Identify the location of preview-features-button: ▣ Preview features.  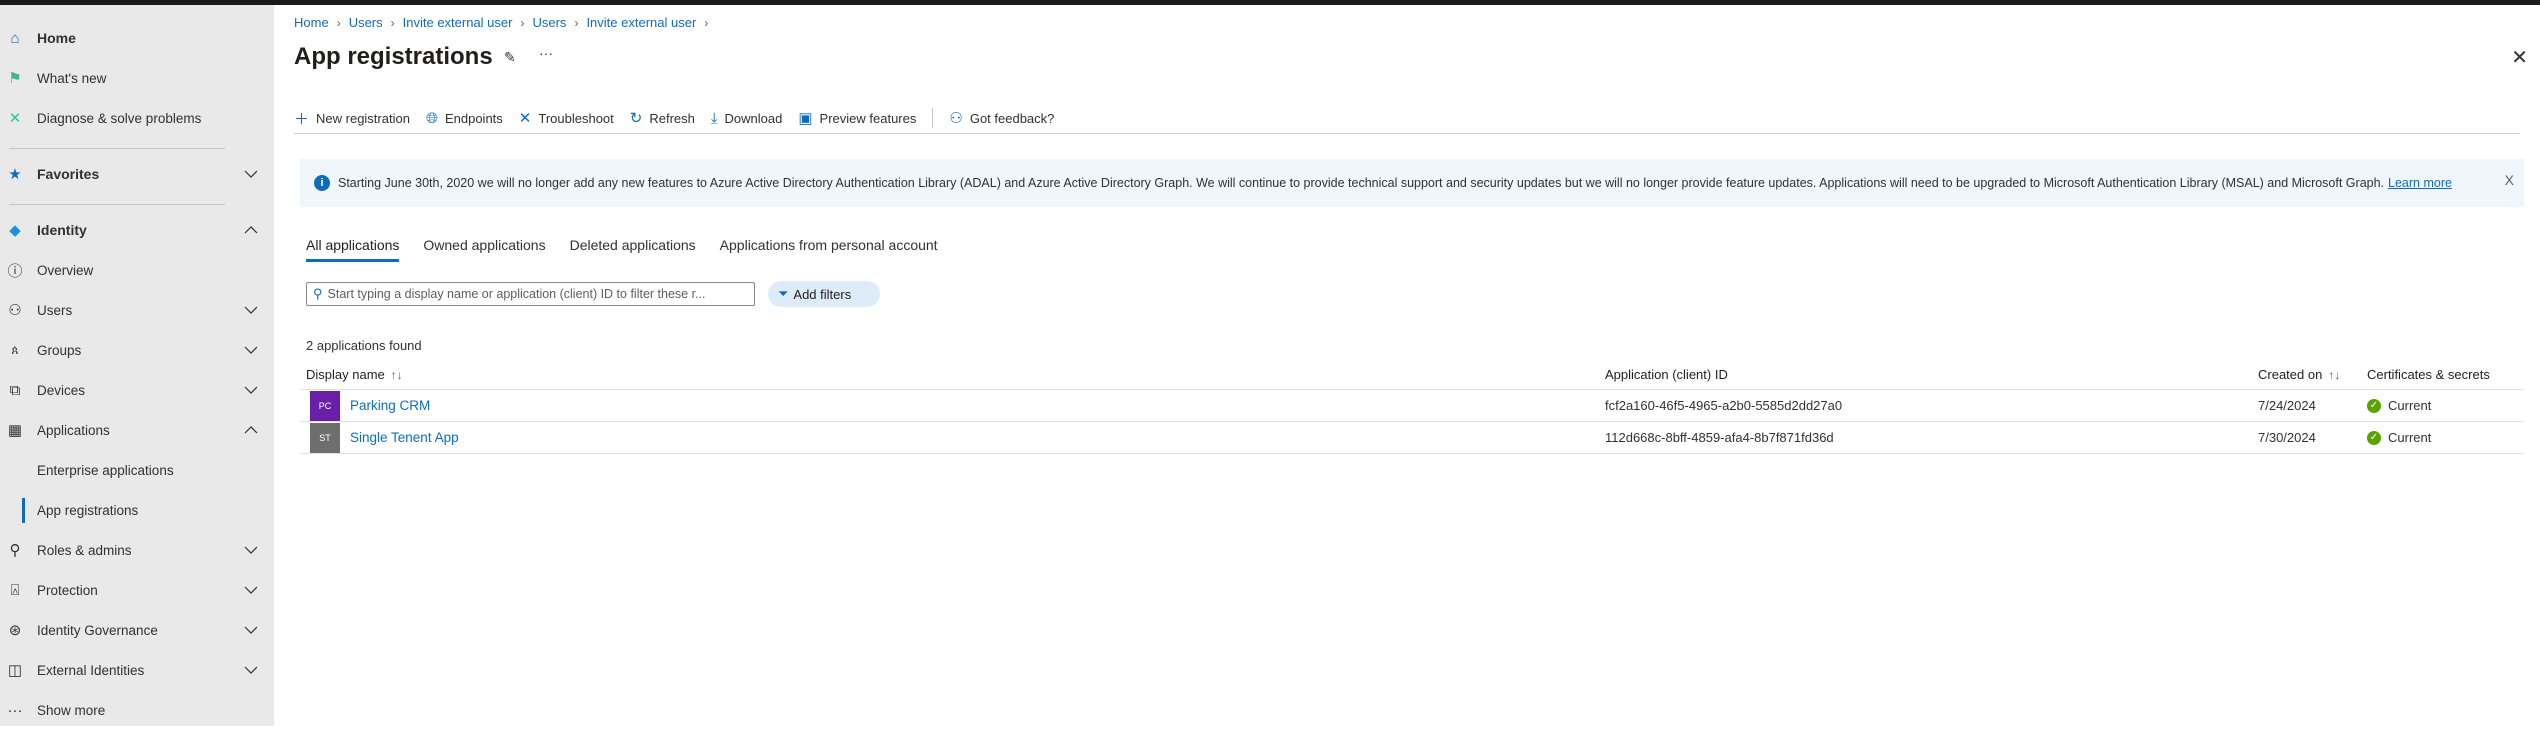
(857, 118).